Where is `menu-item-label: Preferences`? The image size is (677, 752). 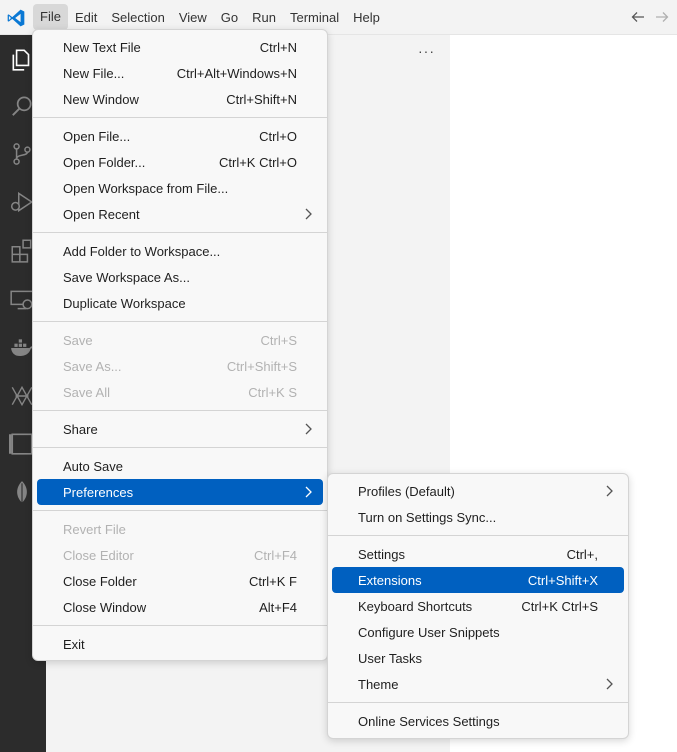 menu-item-label: Preferences is located at coordinates (98, 492).